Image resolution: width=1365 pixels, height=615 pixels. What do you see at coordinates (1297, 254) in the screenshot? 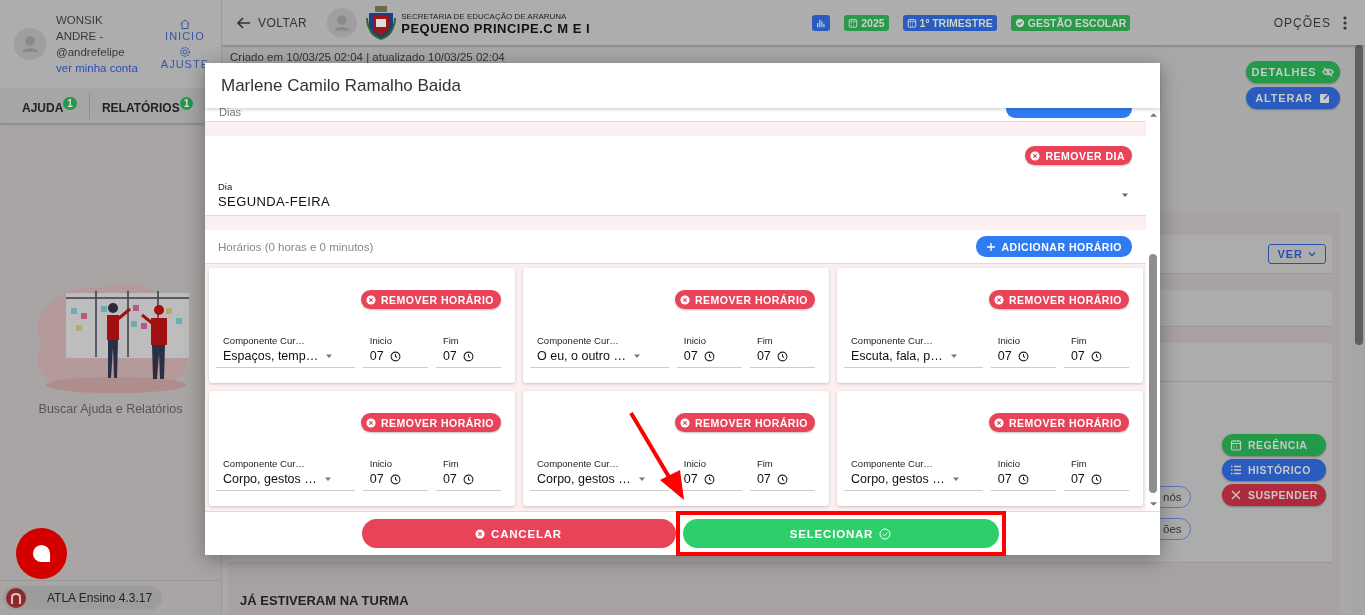
I see `view-dropdown-button: VER` at bounding box center [1297, 254].